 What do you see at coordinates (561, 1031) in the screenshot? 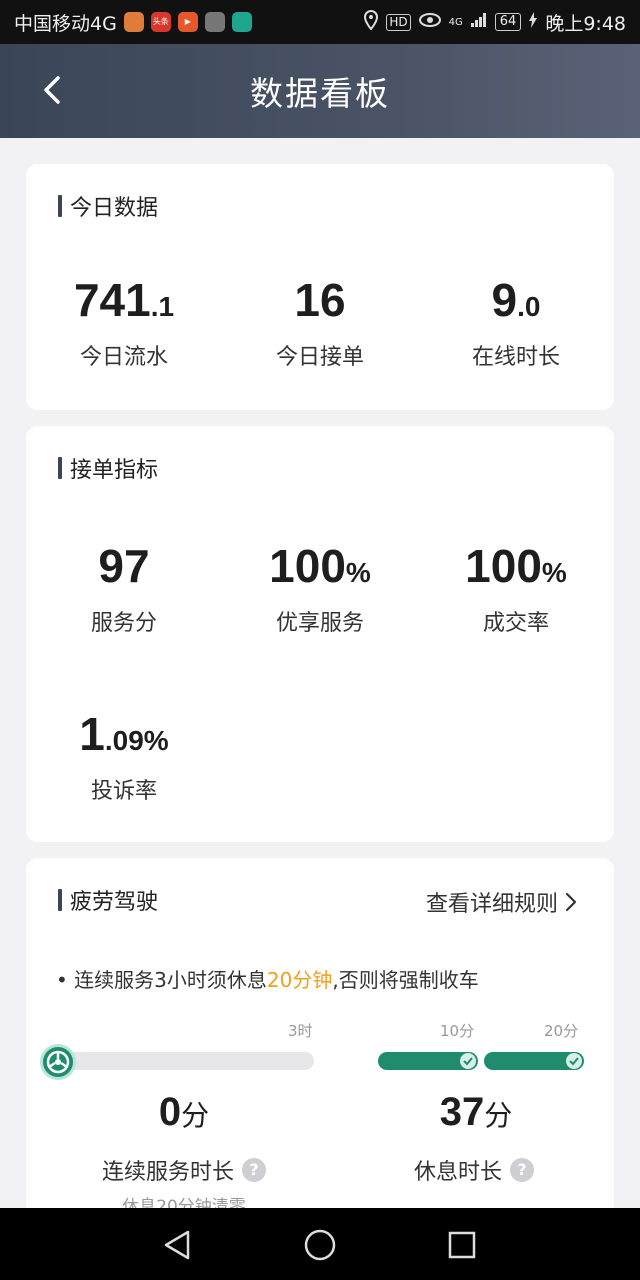
I see `rest-tick-20: 20分` at bounding box center [561, 1031].